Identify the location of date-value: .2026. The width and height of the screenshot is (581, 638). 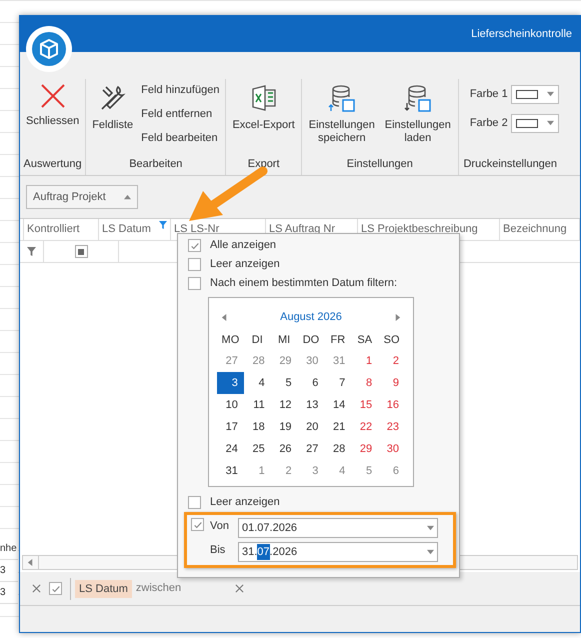
(284, 552).